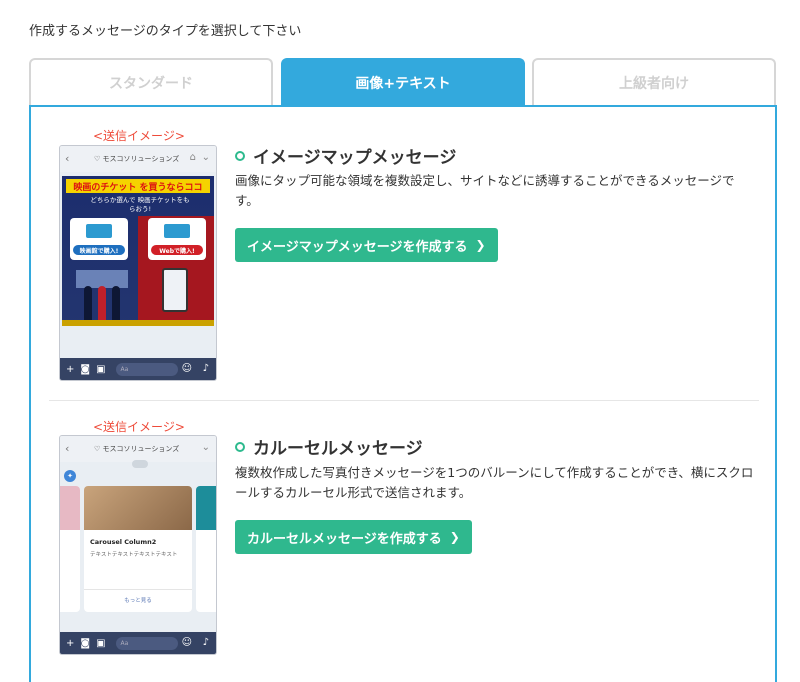 This screenshot has height=682, width=800. What do you see at coordinates (192, 157) in the screenshot?
I see `home-icon: ⌂` at bounding box center [192, 157].